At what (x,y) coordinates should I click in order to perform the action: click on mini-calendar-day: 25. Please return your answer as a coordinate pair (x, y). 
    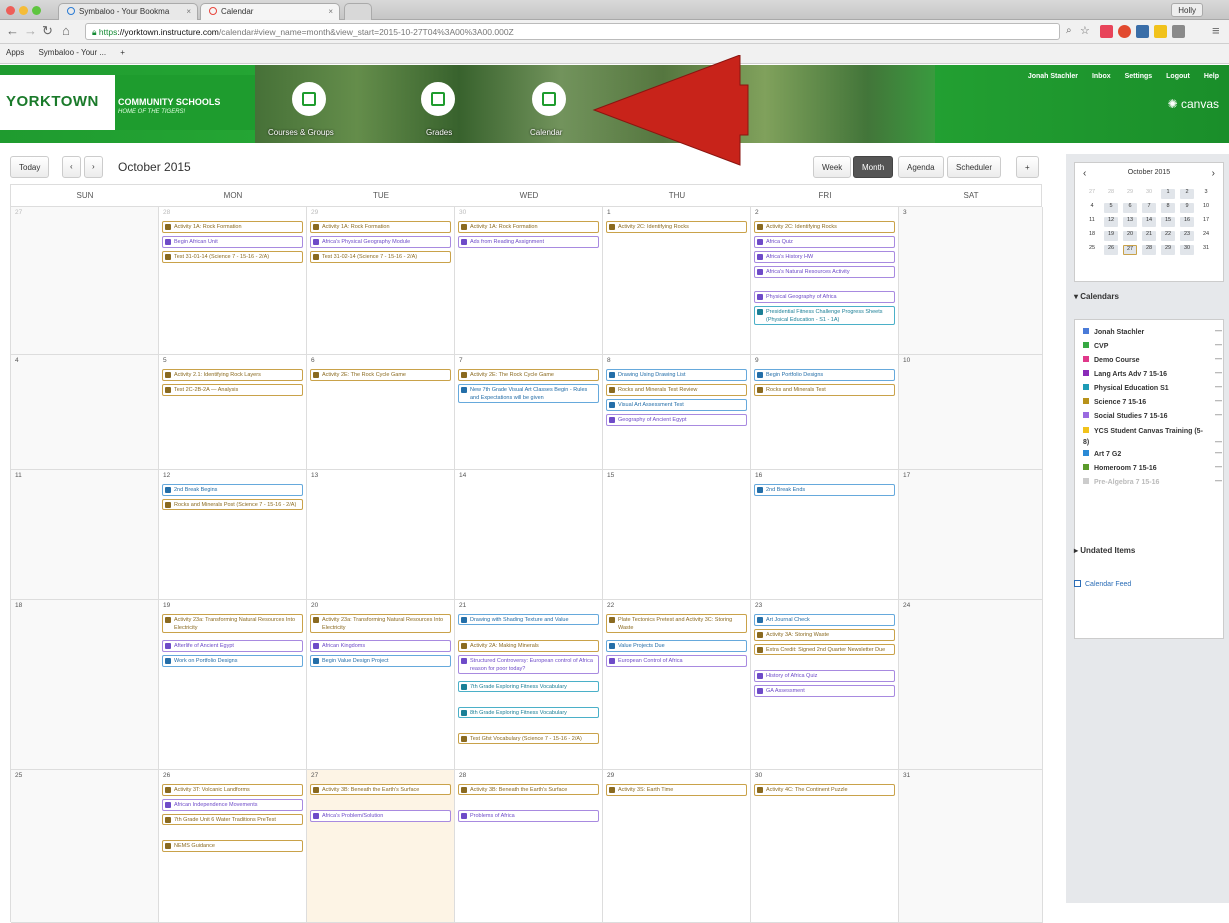
    Looking at the image, I should click on (1092, 250).